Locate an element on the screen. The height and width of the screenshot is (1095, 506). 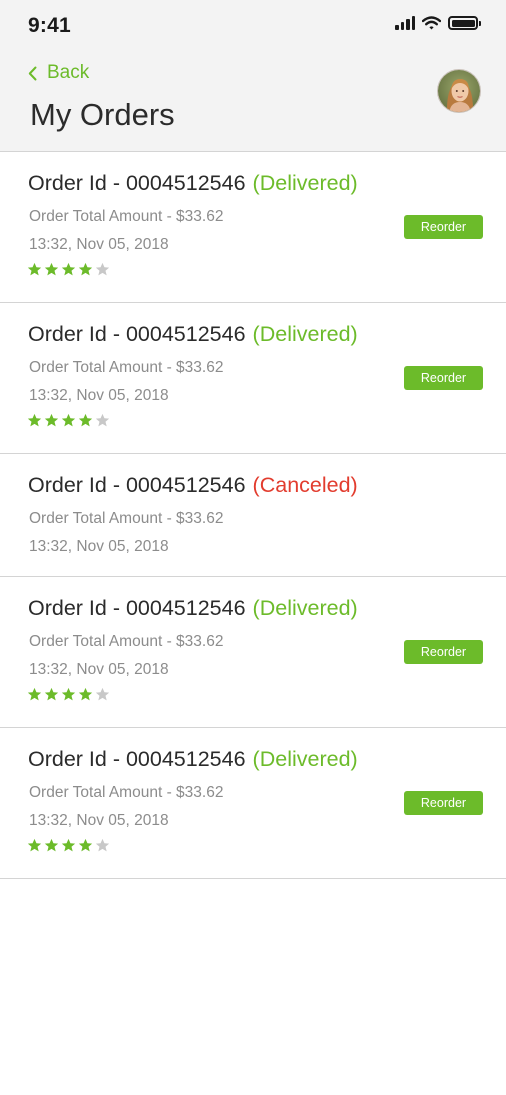
status-icons is located at coordinates (438, 23).